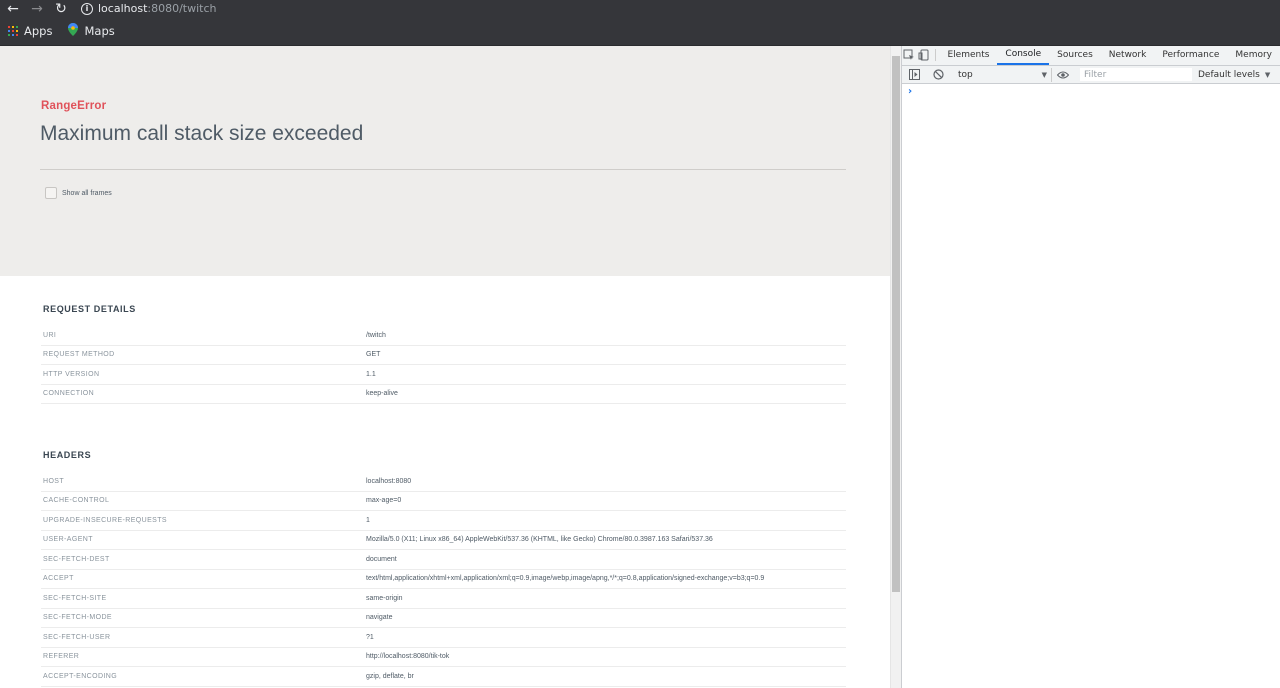 This screenshot has width=1280, height=688. I want to click on row-key: HOST, so click(54, 481).